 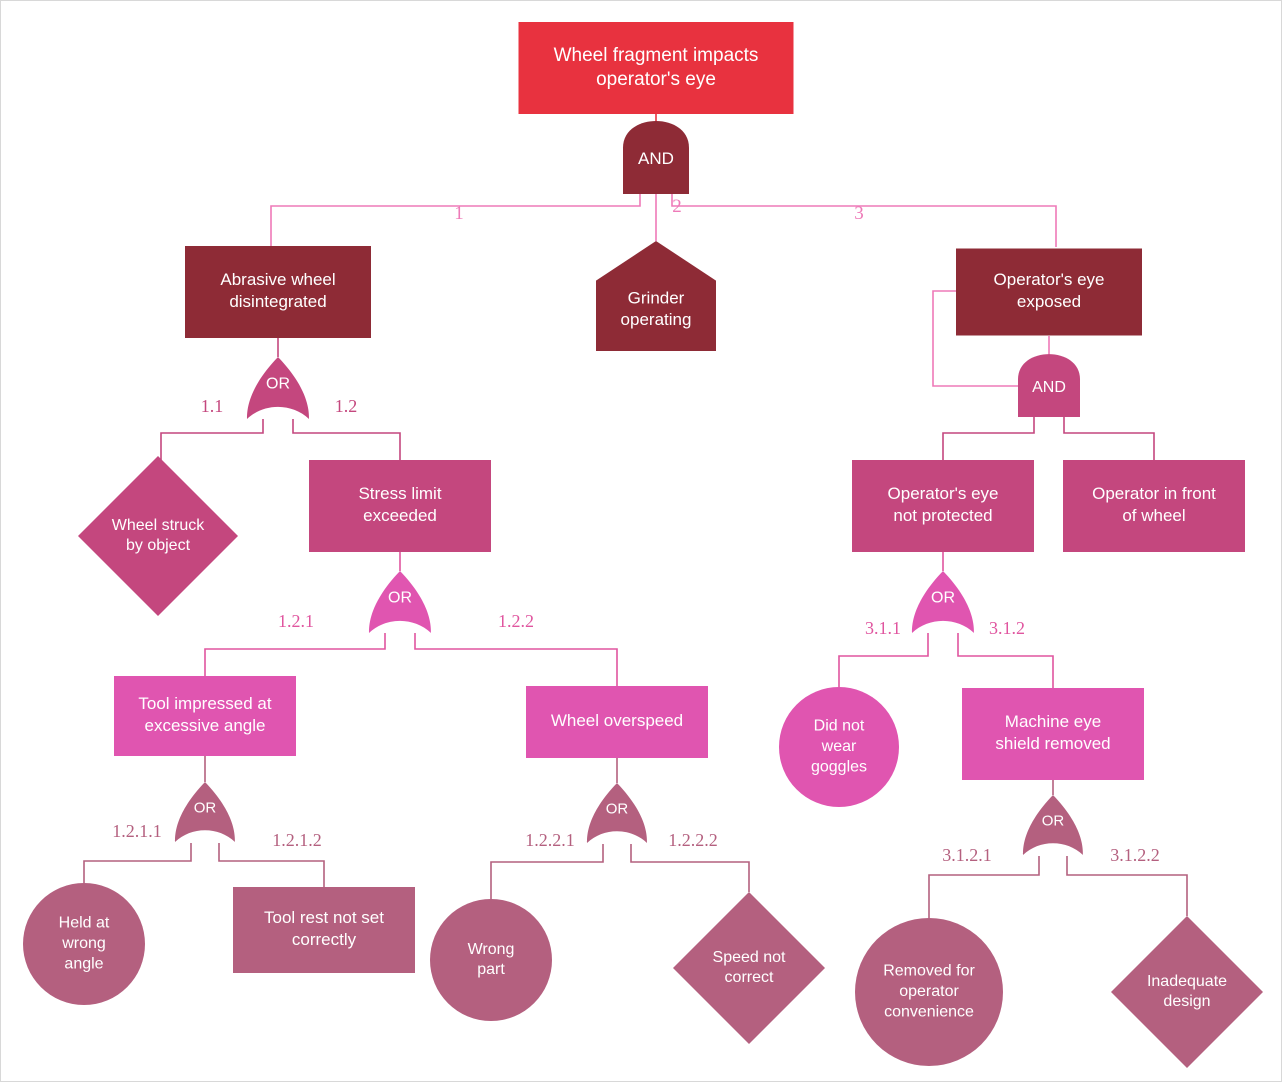 I want to click on fault-node-n3: Operator's eye exposed, so click(x=1049, y=292).